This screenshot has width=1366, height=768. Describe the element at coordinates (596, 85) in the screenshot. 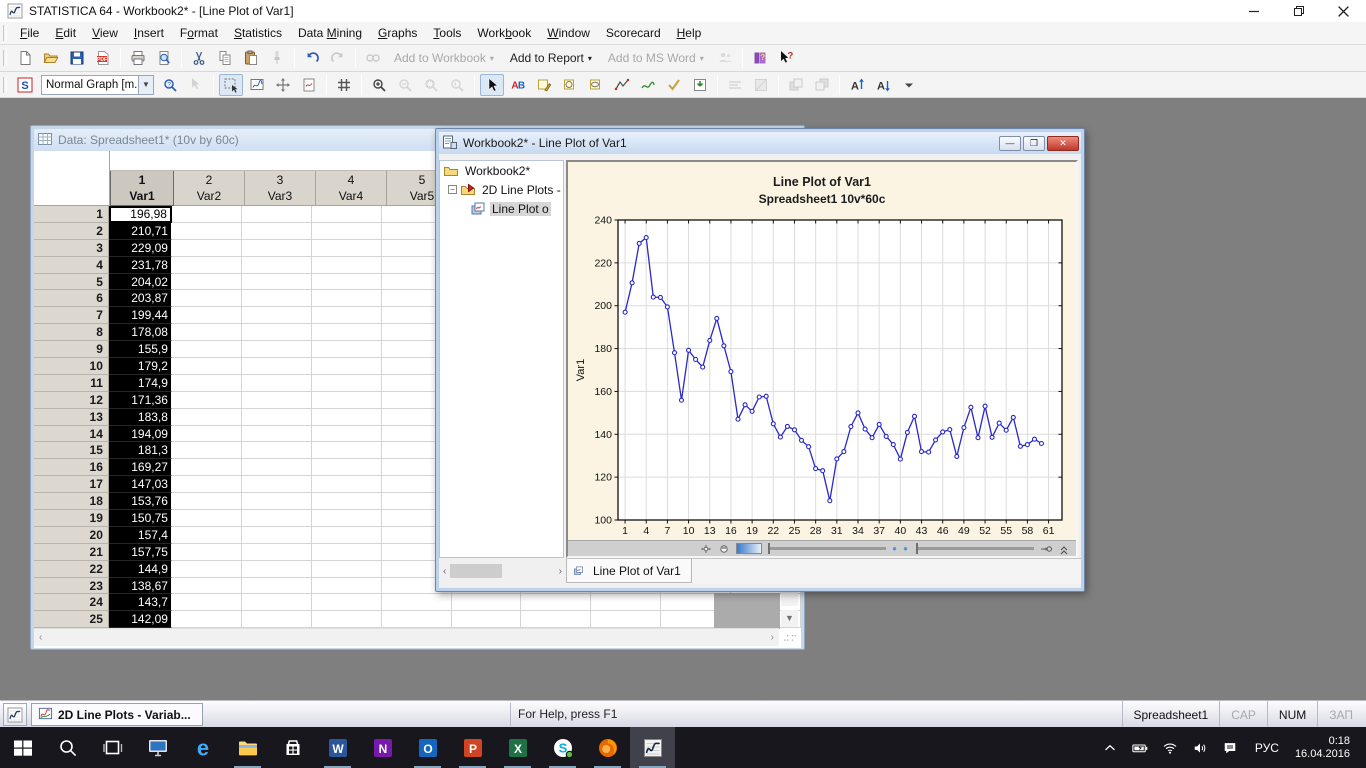

I see `ellipse-tool-button` at that location.